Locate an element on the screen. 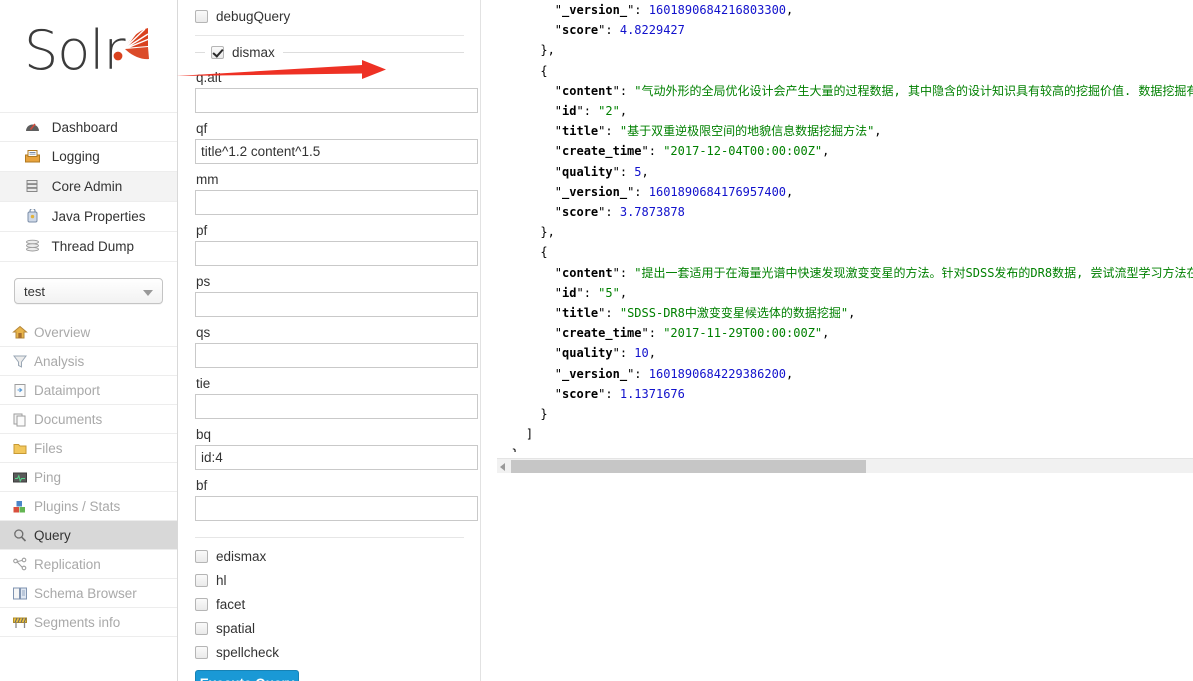  field-label-qs: qs is located at coordinates (203, 332).